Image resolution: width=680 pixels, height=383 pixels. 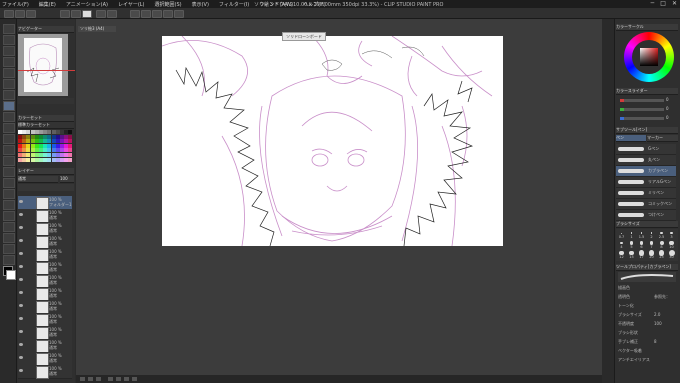 I want to click on menu-edit: 編集(E), so click(x=47, y=4).